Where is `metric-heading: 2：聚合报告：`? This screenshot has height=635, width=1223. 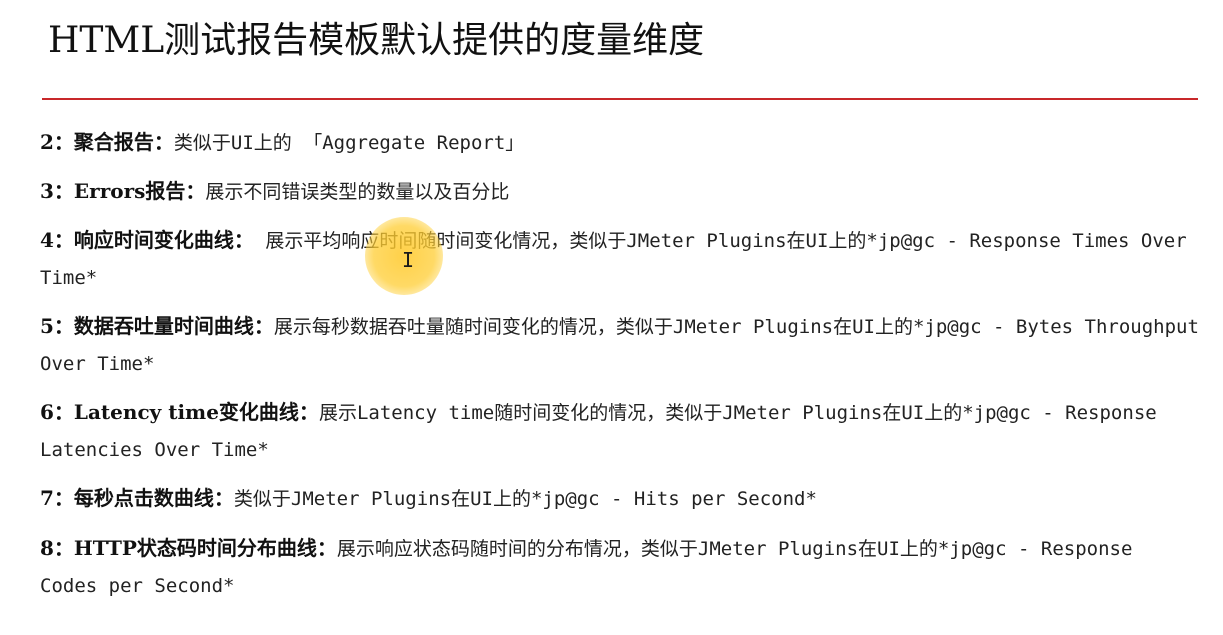 metric-heading: 2：聚合报告： is located at coordinates (107, 142).